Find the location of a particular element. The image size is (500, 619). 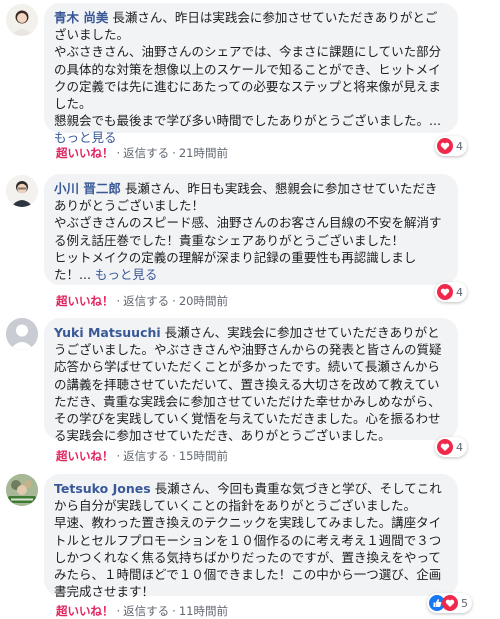

comment-author: Yuki Matsuuchi is located at coordinates (107, 332).